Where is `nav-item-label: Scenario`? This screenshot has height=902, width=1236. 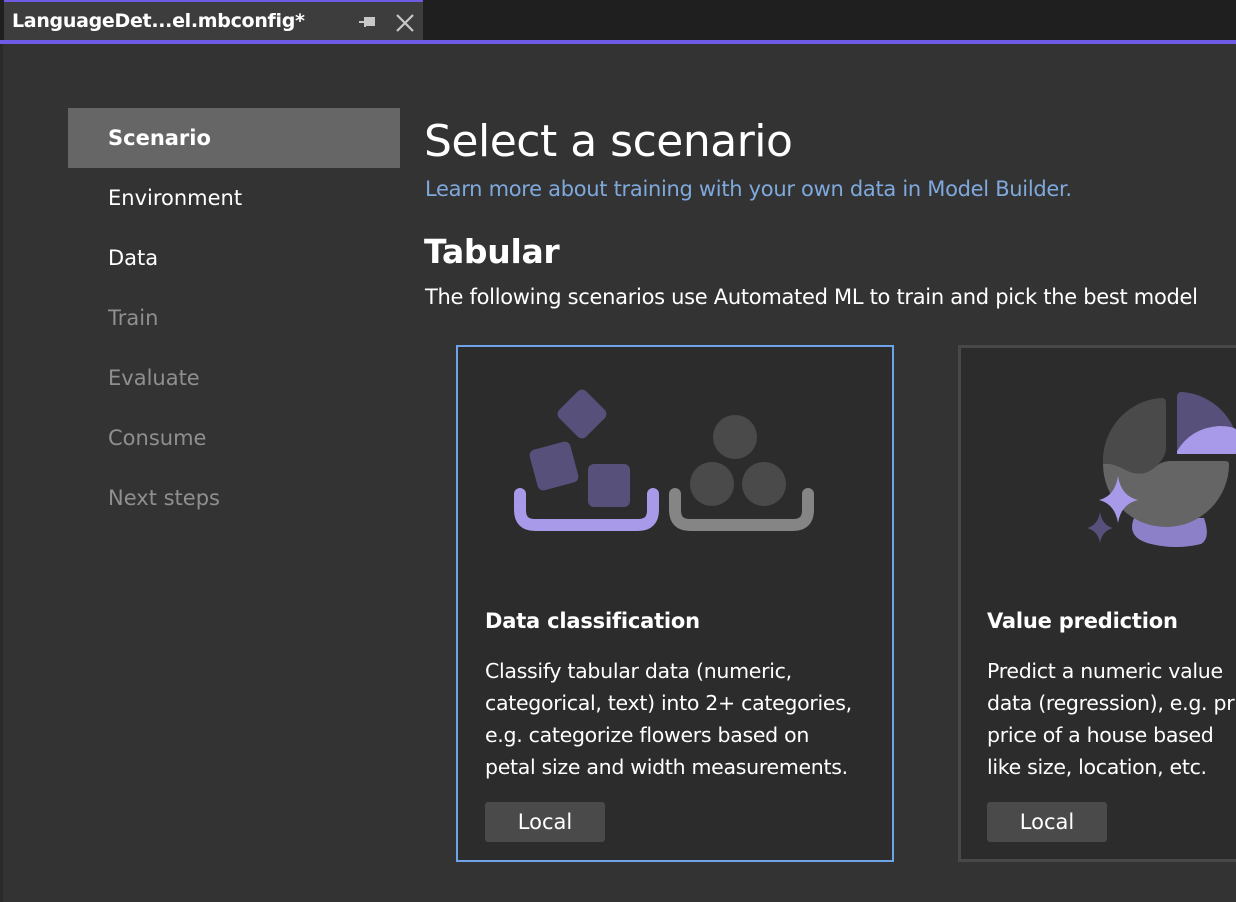
nav-item-label: Scenario is located at coordinates (159, 138).